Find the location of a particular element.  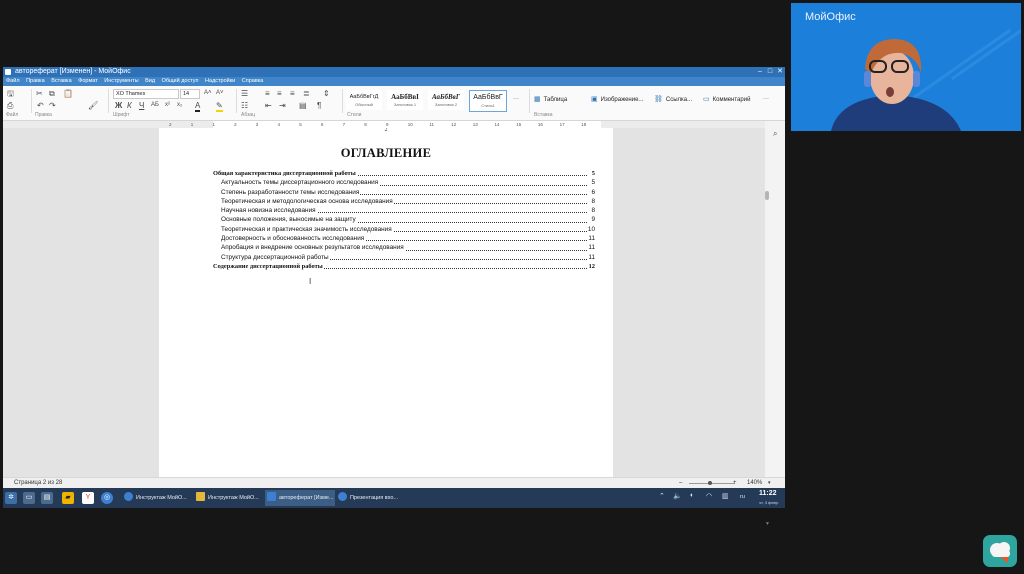

toc-entry: Научная новизна исследования 8 is located at coordinates (404, 211).